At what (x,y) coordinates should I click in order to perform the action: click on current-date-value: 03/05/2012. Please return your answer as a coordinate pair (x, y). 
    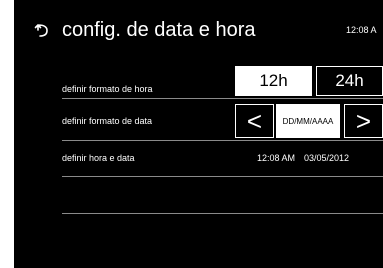
    Looking at the image, I should click on (327, 158).